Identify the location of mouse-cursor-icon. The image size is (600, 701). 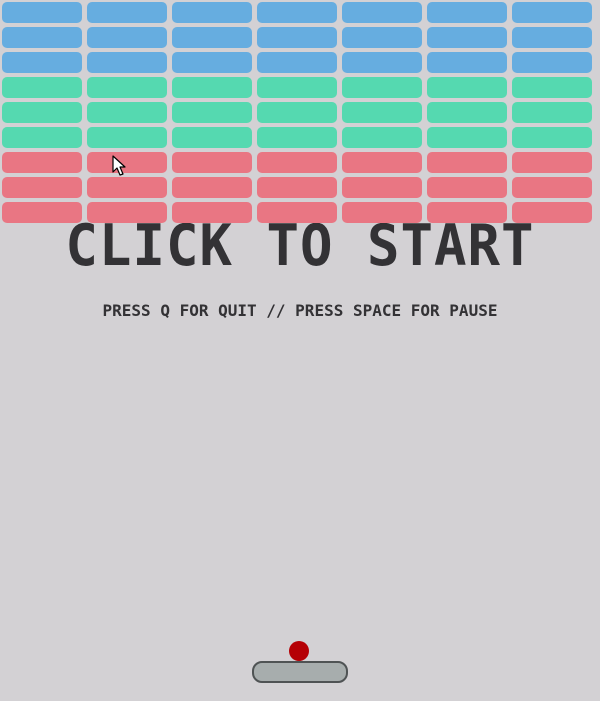
(119, 165).